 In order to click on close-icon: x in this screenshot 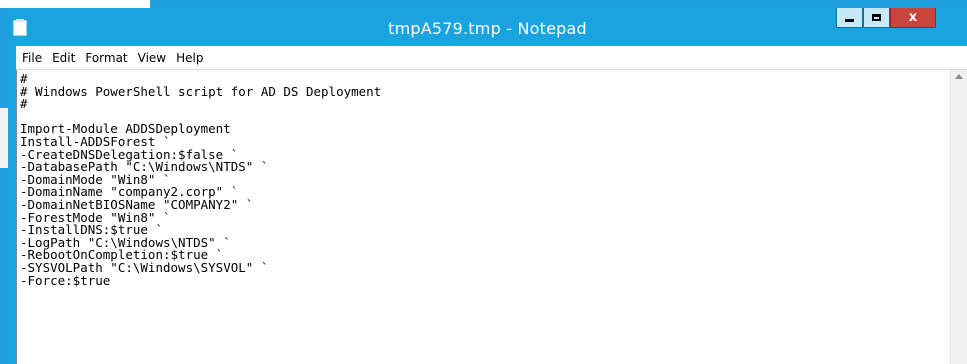, I will do `click(913, 17)`.